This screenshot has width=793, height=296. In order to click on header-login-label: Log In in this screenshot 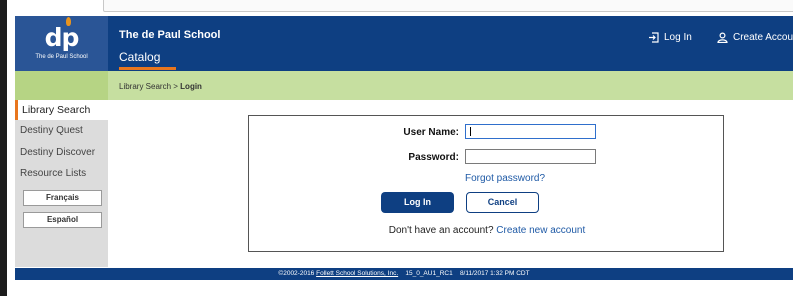, I will do `click(678, 37)`.